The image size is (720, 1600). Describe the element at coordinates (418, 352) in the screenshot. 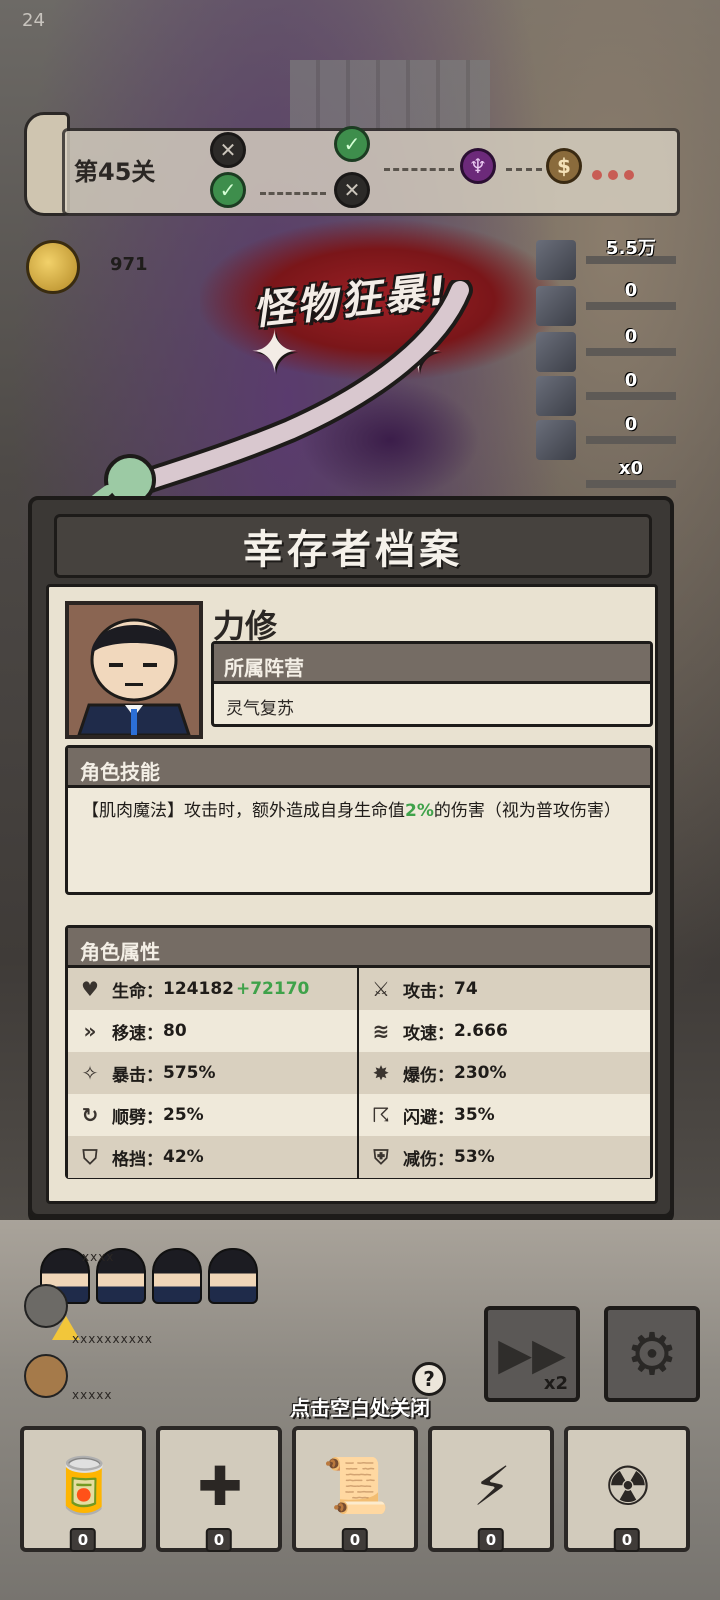

I see `star-burst-icon: ✦` at that location.